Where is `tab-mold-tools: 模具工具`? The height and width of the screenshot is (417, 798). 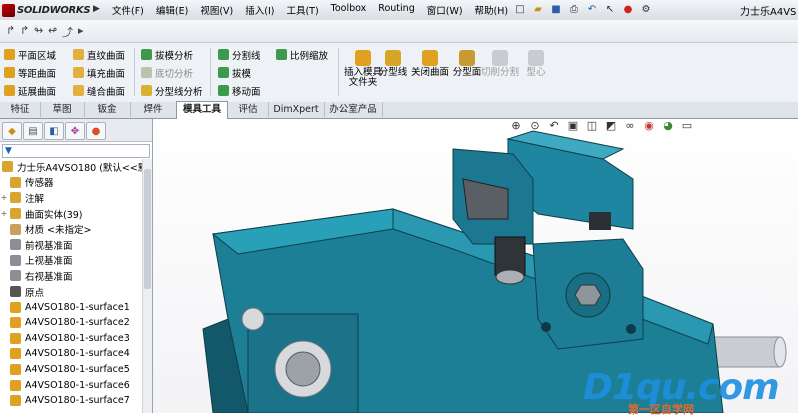
tab-mold-tools: 模具工具 is located at coordinates (202, 110).